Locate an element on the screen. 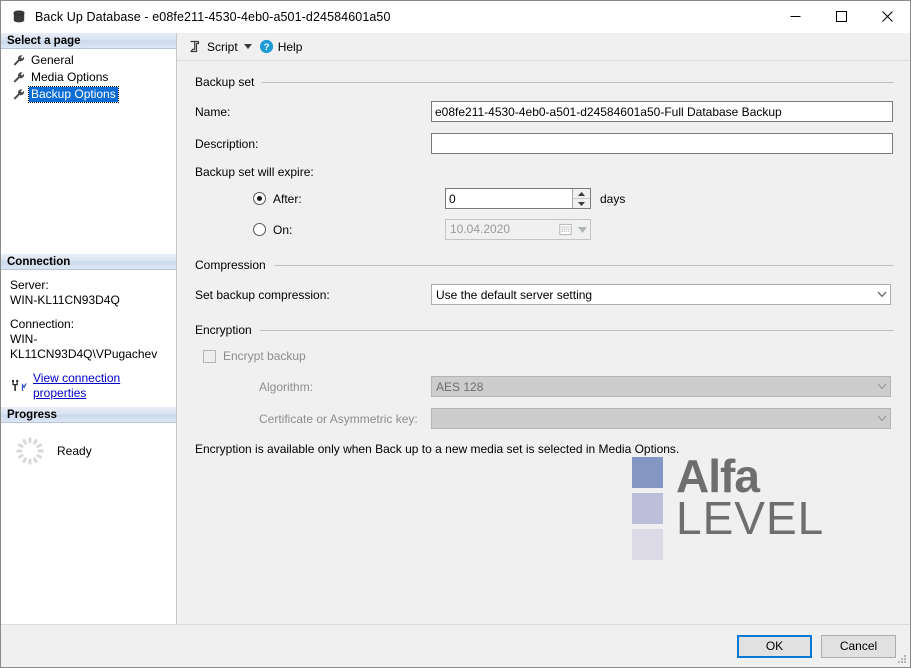 This screenshot has width=911, height=668. description-row: Description: is located at coordinates (544, 143).